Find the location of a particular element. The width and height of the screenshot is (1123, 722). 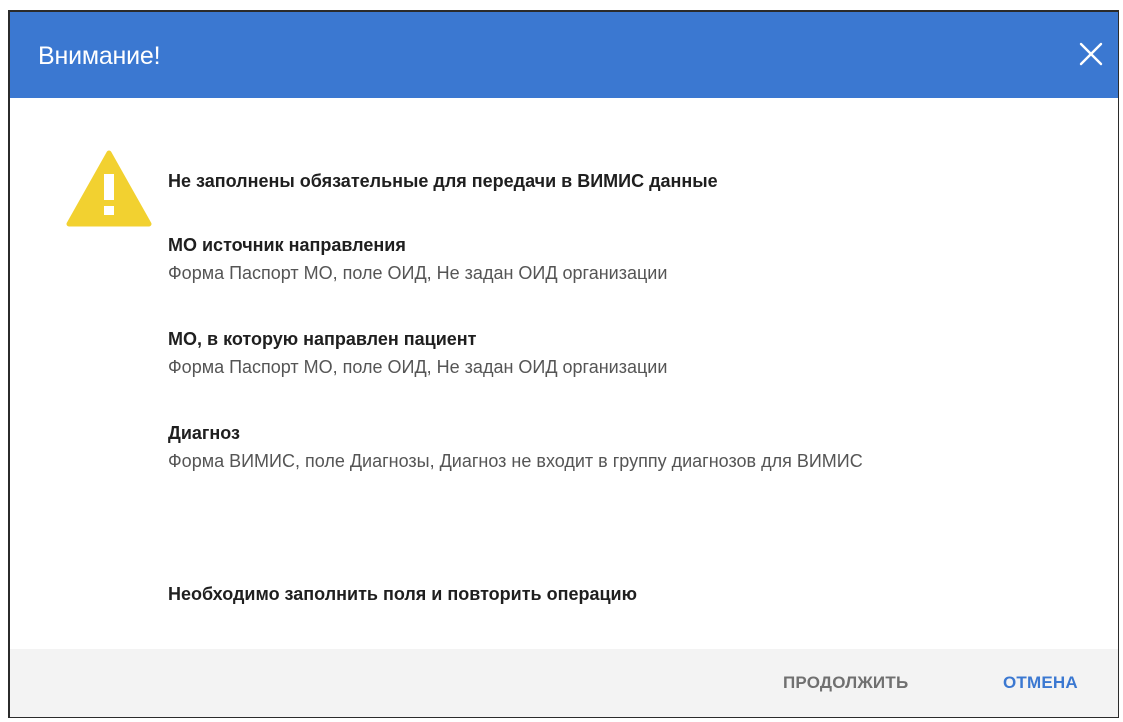

continue-button: ПРОДОЛЖИТЬ is located at coordinates (845, 683).